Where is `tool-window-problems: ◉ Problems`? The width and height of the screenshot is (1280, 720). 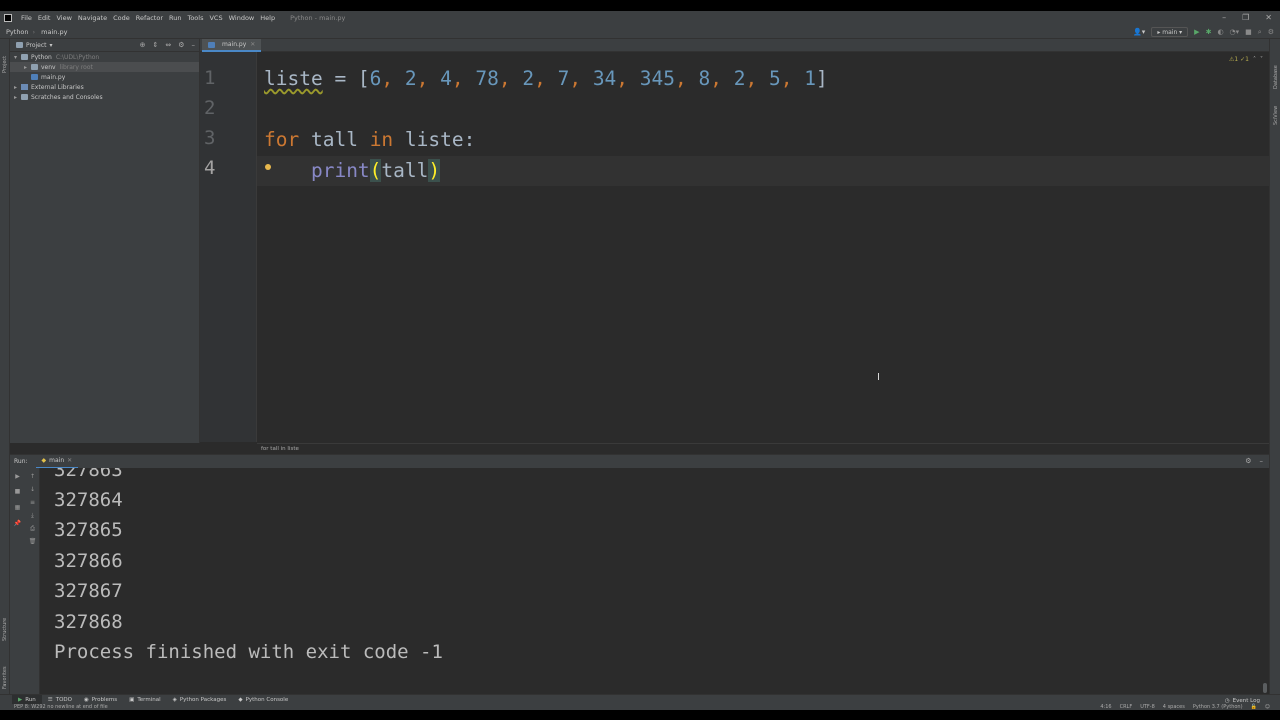 tool-window-problems: ◉ Problems is located at coordinates (100, 700).